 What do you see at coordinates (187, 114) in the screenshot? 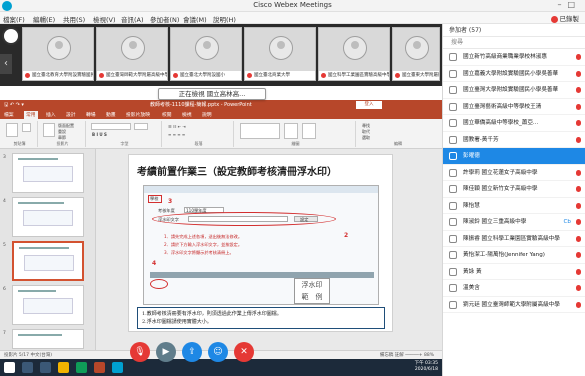
I see `tab-view: 檢視` at bounding box center [187, 114].